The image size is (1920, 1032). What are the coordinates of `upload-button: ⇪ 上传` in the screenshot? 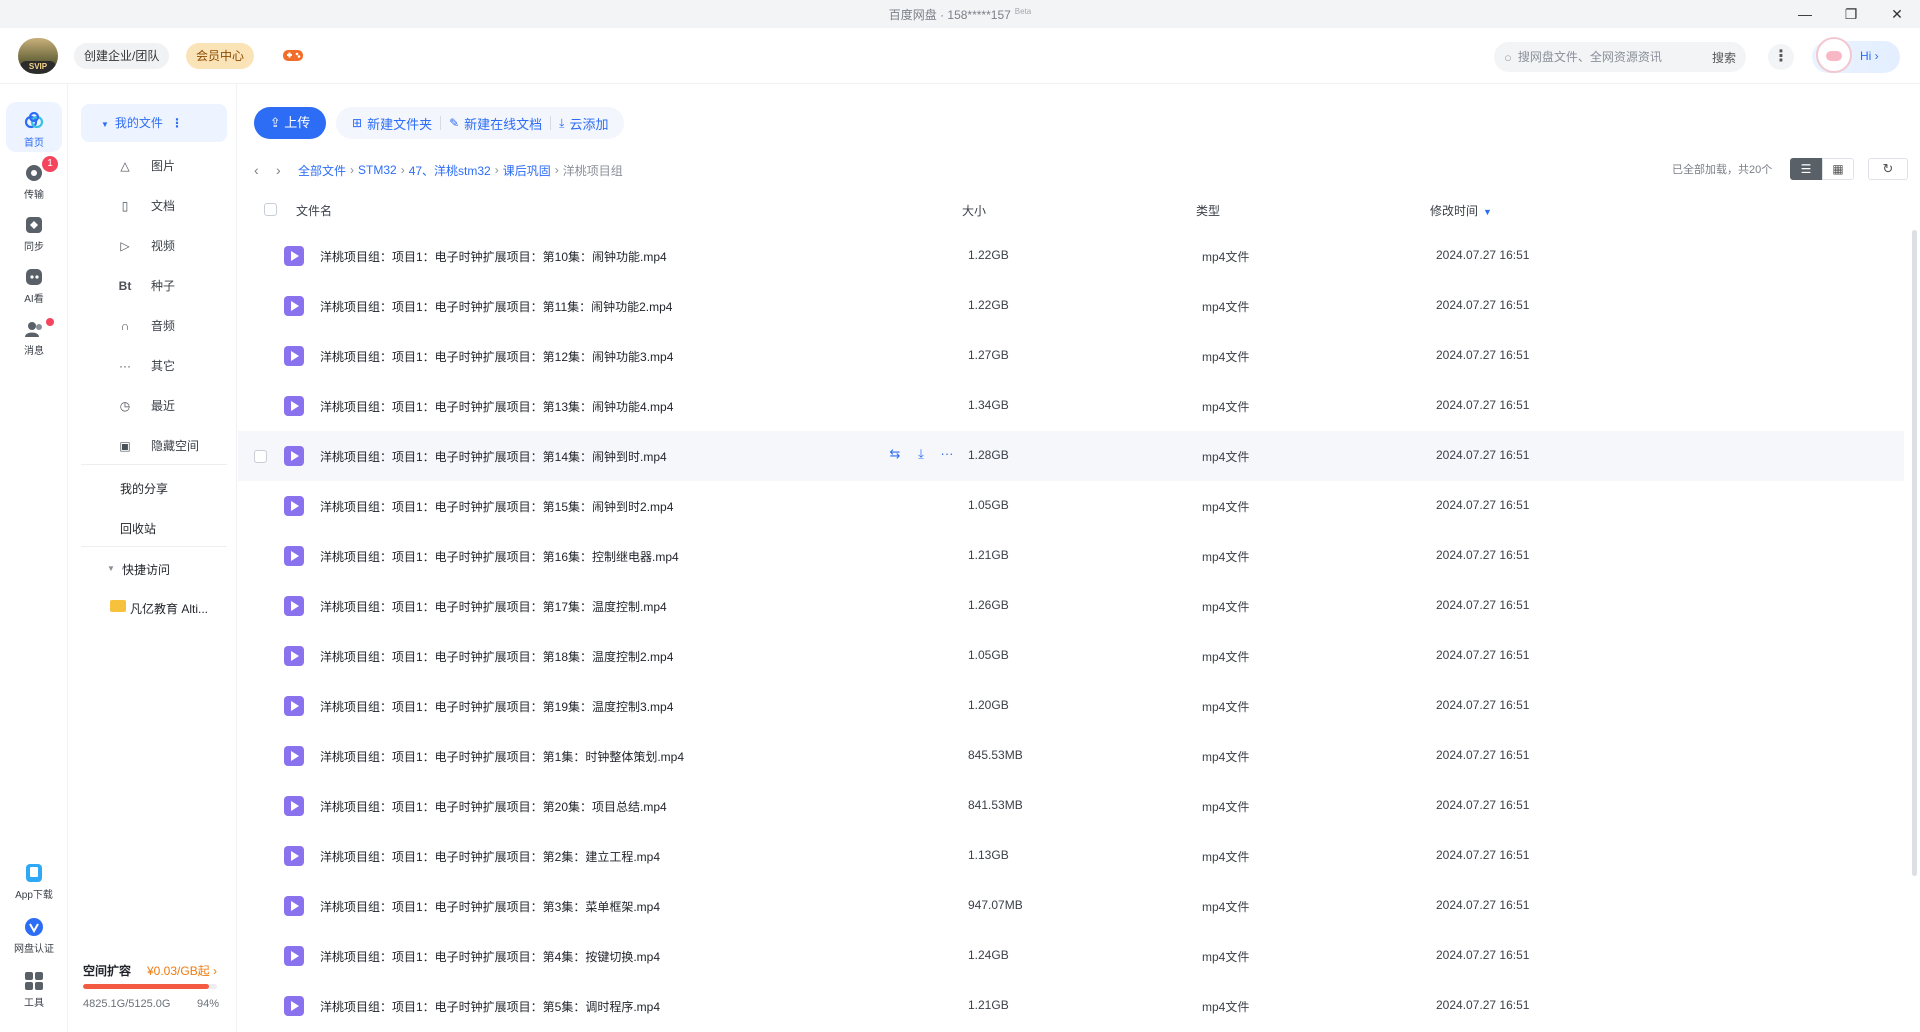 It's located at (290, 123).